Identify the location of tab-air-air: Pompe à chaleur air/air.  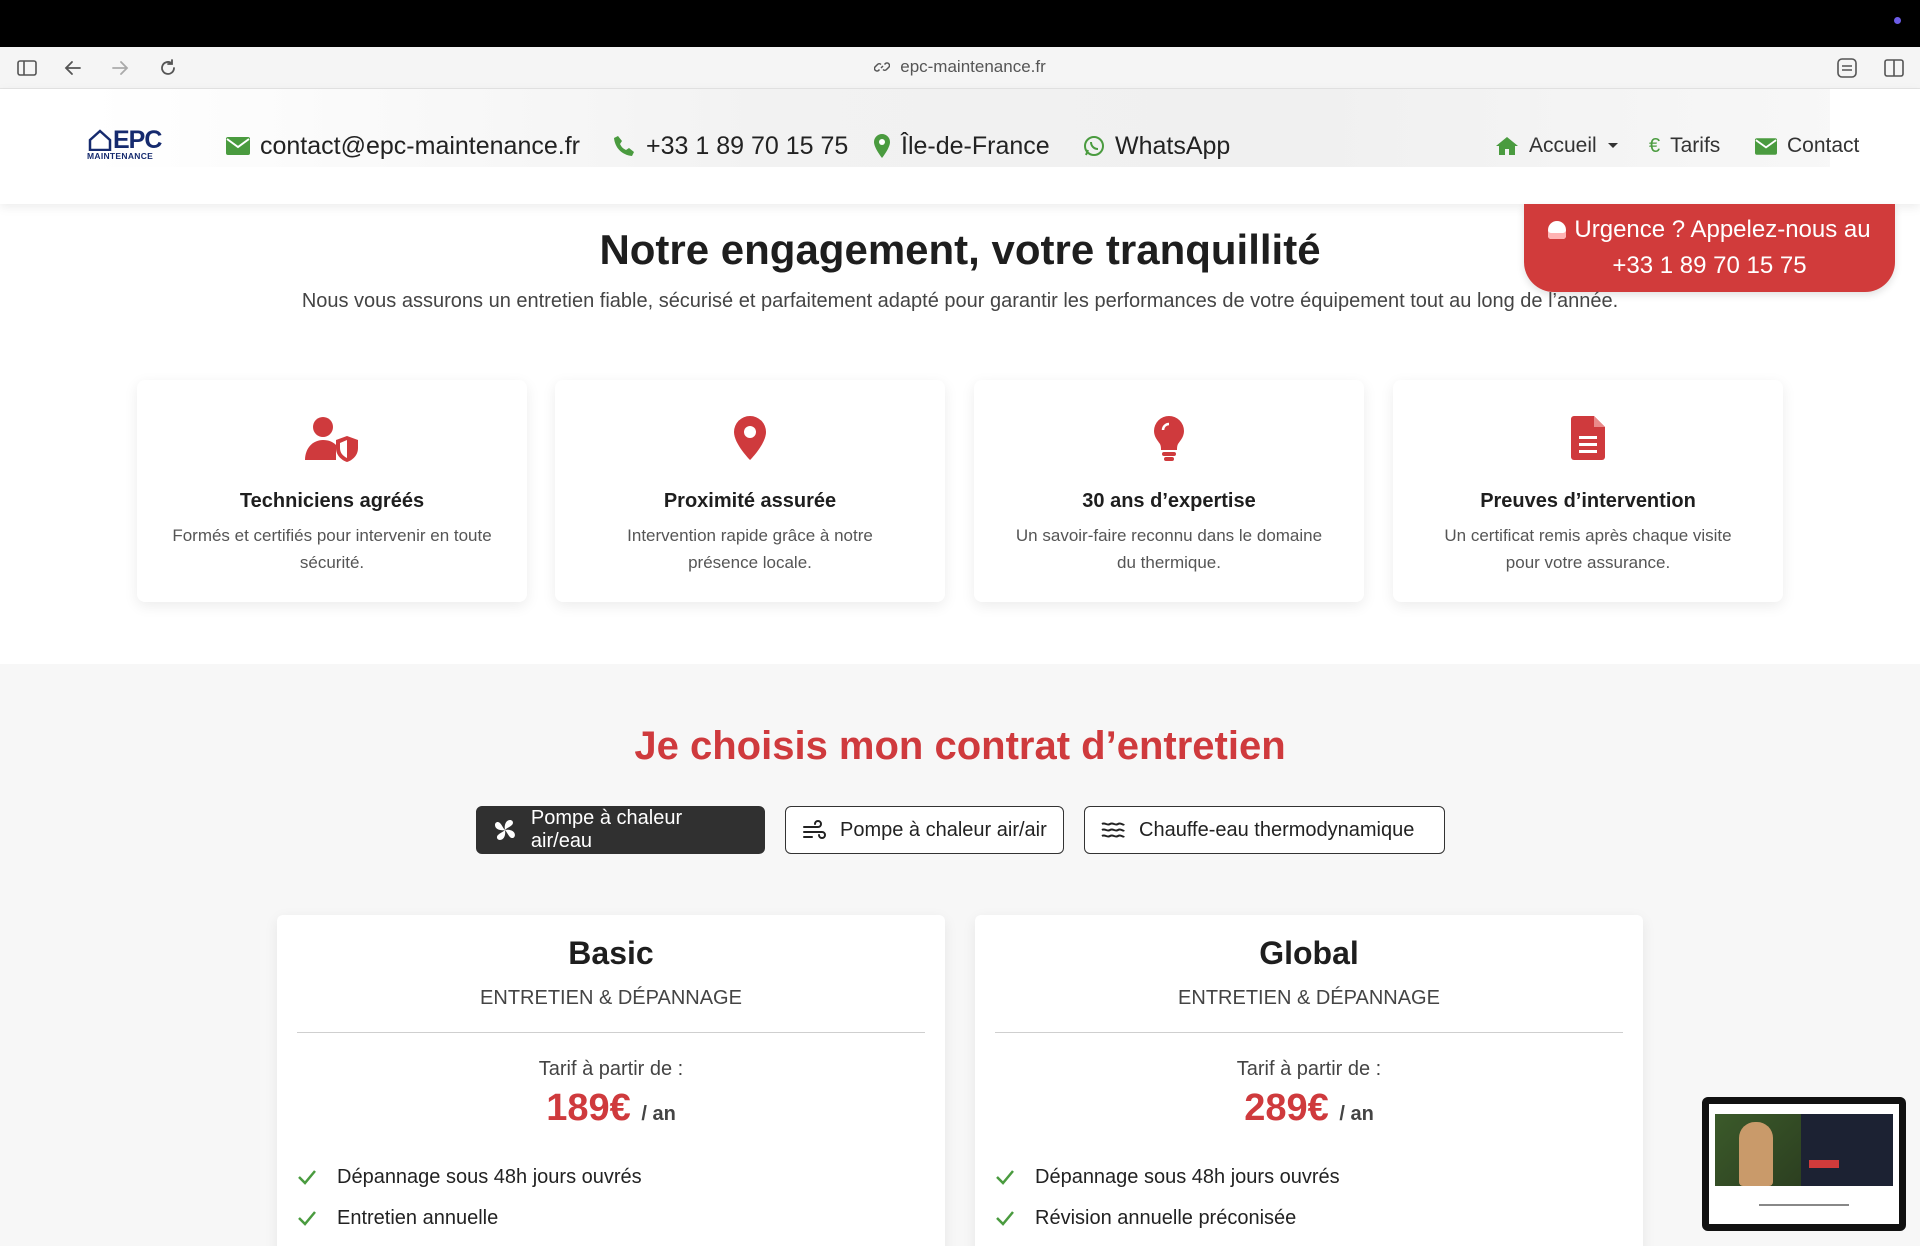
(924, 830).